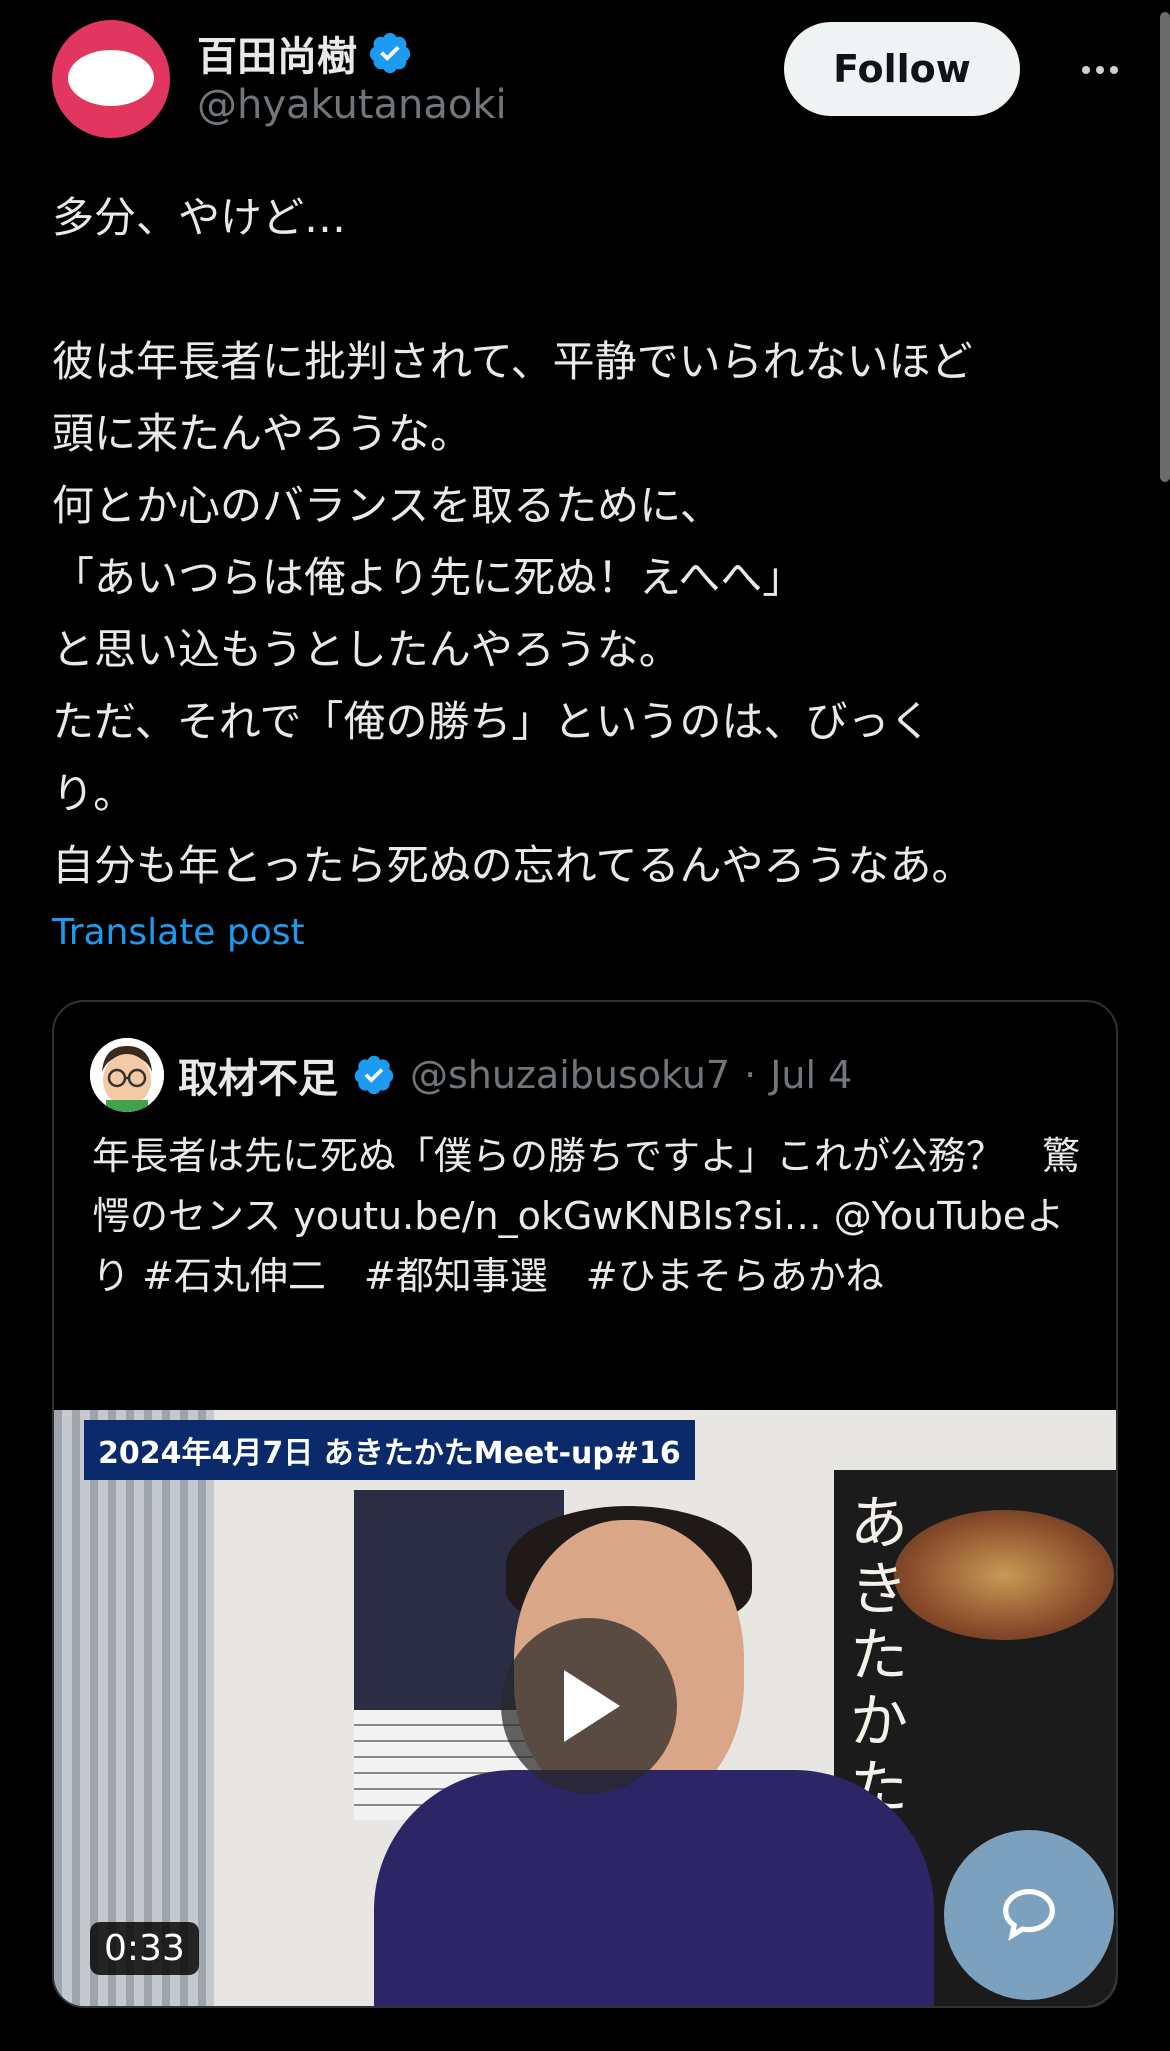 This screenshot has width=1170, height=2051. What do you see at coordinates (258, 1075) in the screenshot?
I see `quoted-author-name: 取材不足` at bounding box center [258, 1075].